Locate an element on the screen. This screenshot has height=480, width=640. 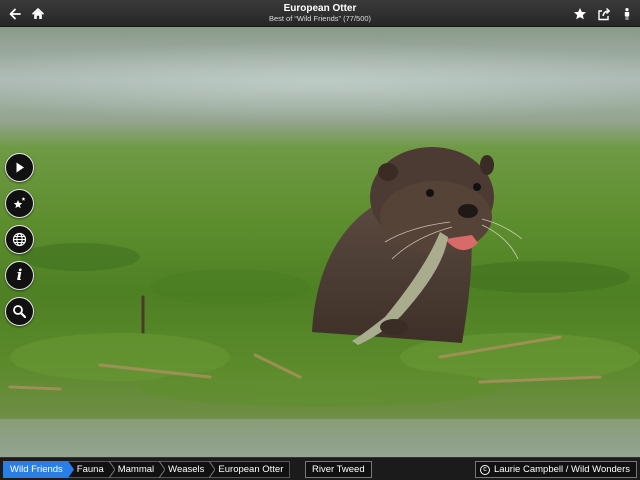
globe-icon is located at coordinates (19, 239).